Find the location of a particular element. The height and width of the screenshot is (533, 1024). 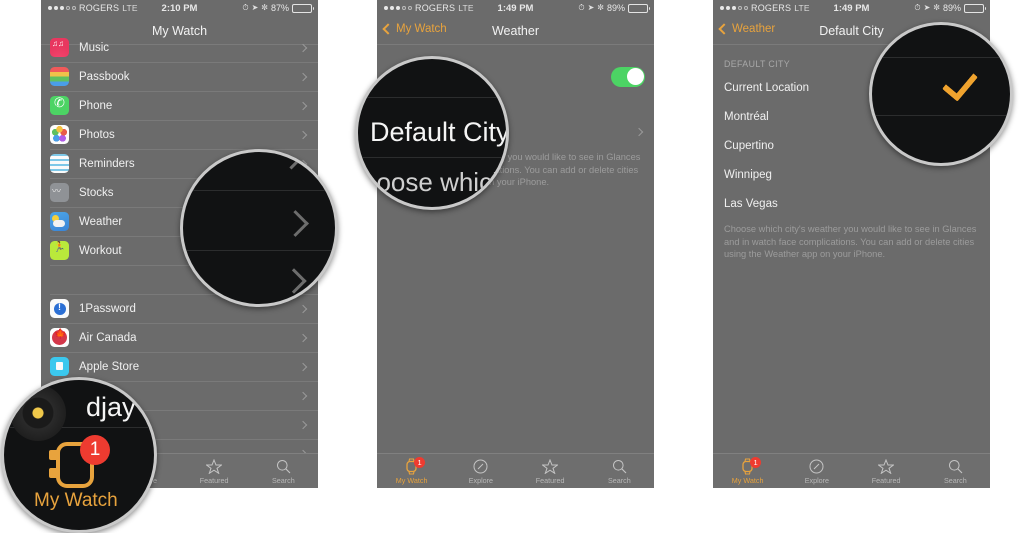

magnifier-content is located at coordinates (941, 94).